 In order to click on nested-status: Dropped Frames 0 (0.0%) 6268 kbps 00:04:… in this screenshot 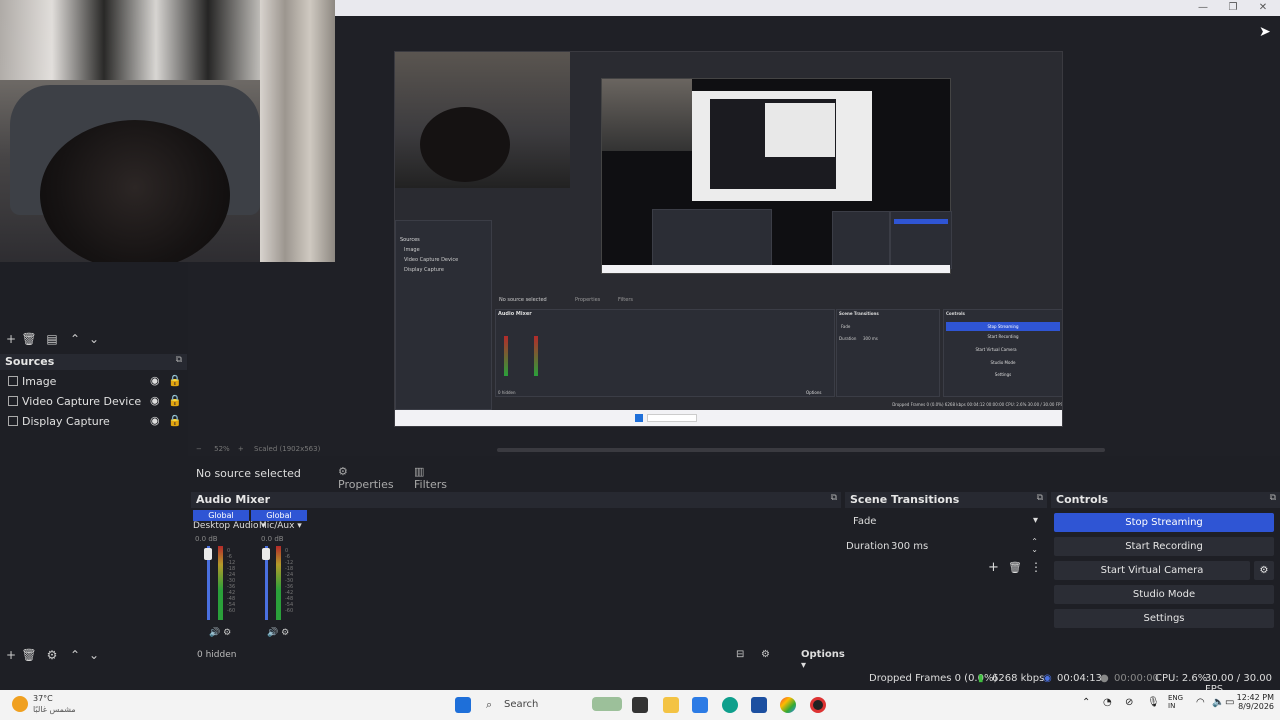, I will do `click(977, 404)`.